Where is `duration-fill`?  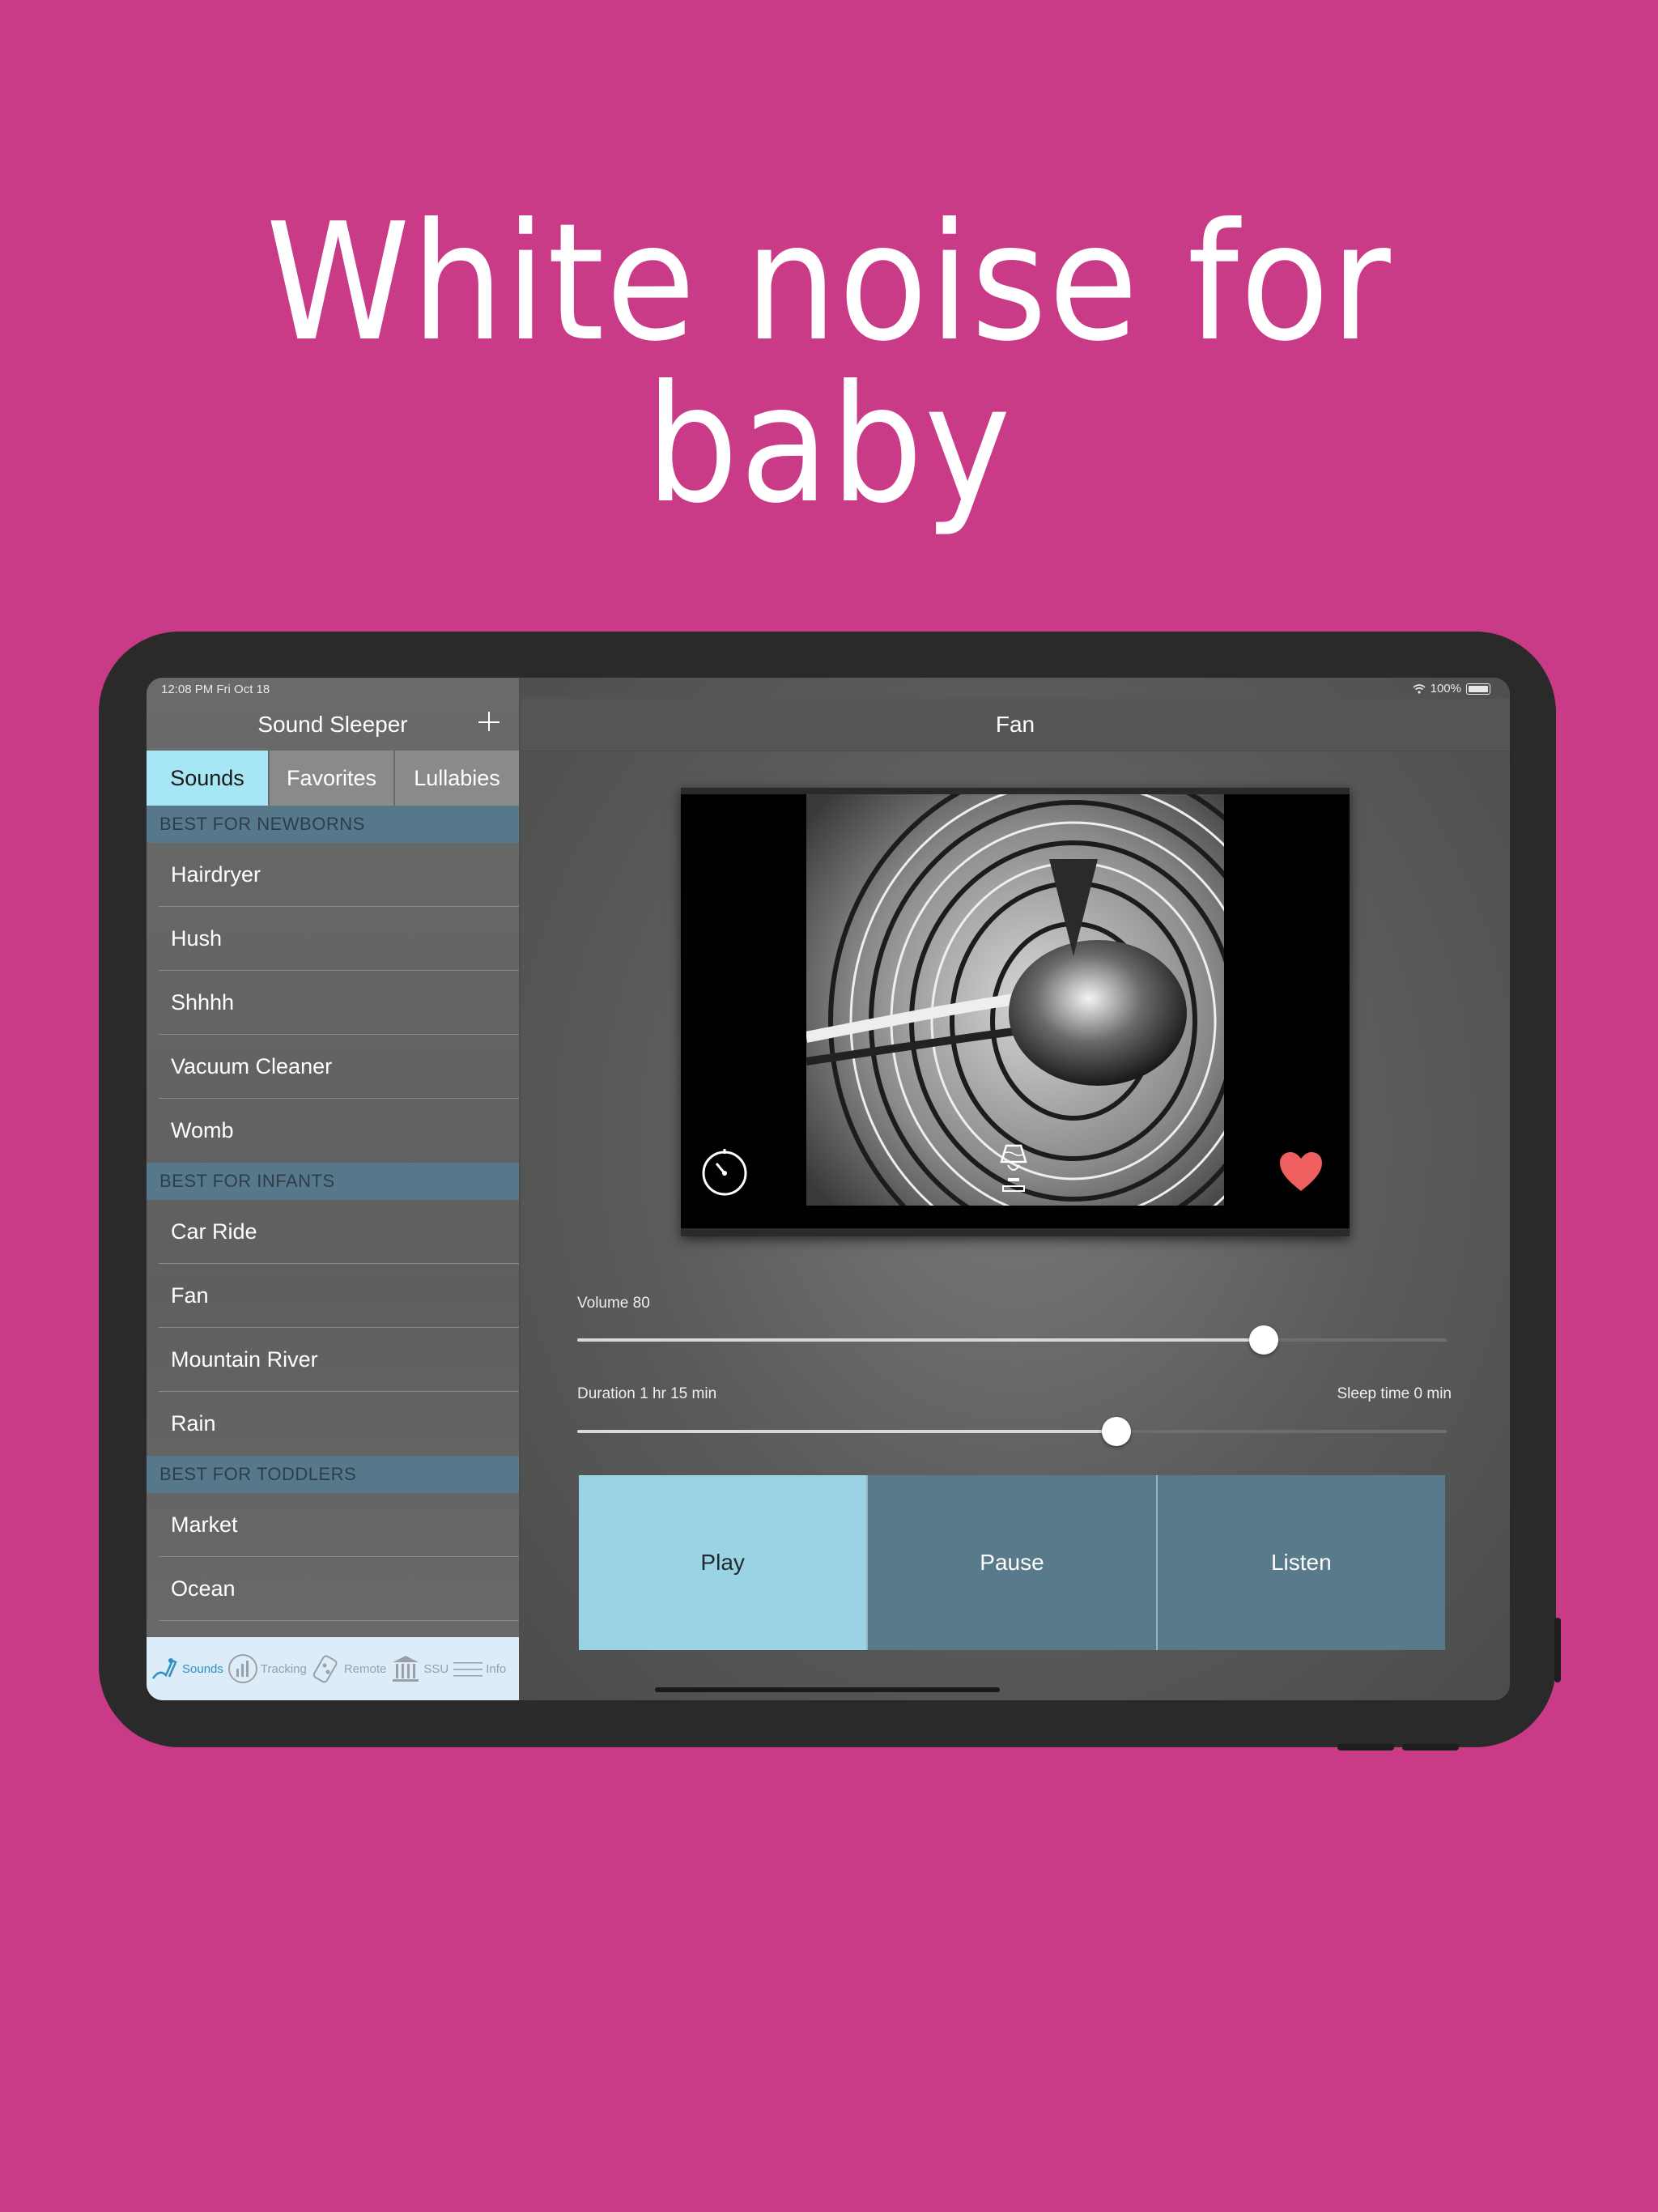 duration-fill is located at coordinates (846, 1431).